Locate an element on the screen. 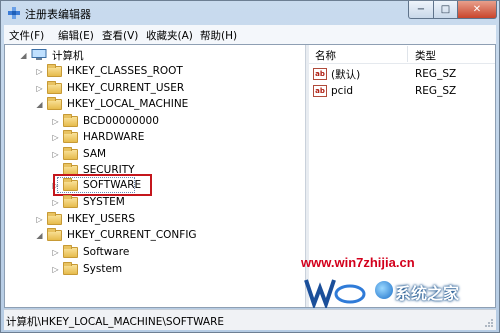 The image size is (500, 333). window-title: 注册表编辑器 is located at coordinates (58, 14).